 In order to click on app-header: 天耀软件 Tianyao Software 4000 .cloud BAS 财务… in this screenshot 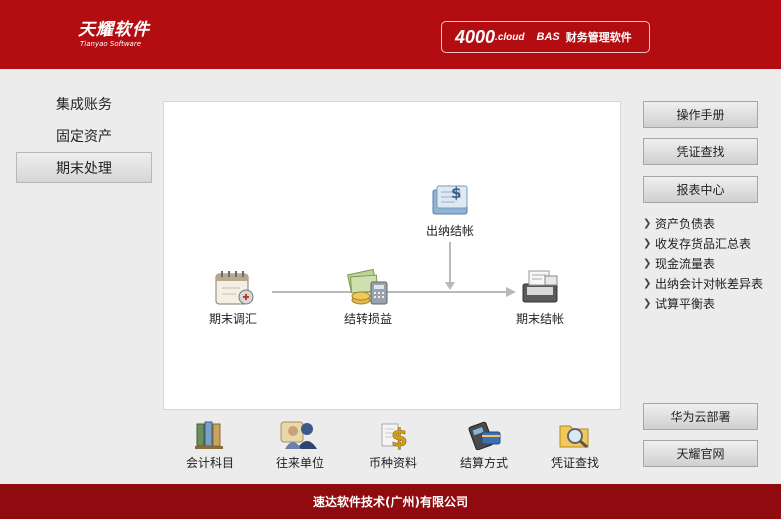, I will do `click(390, 34)`.